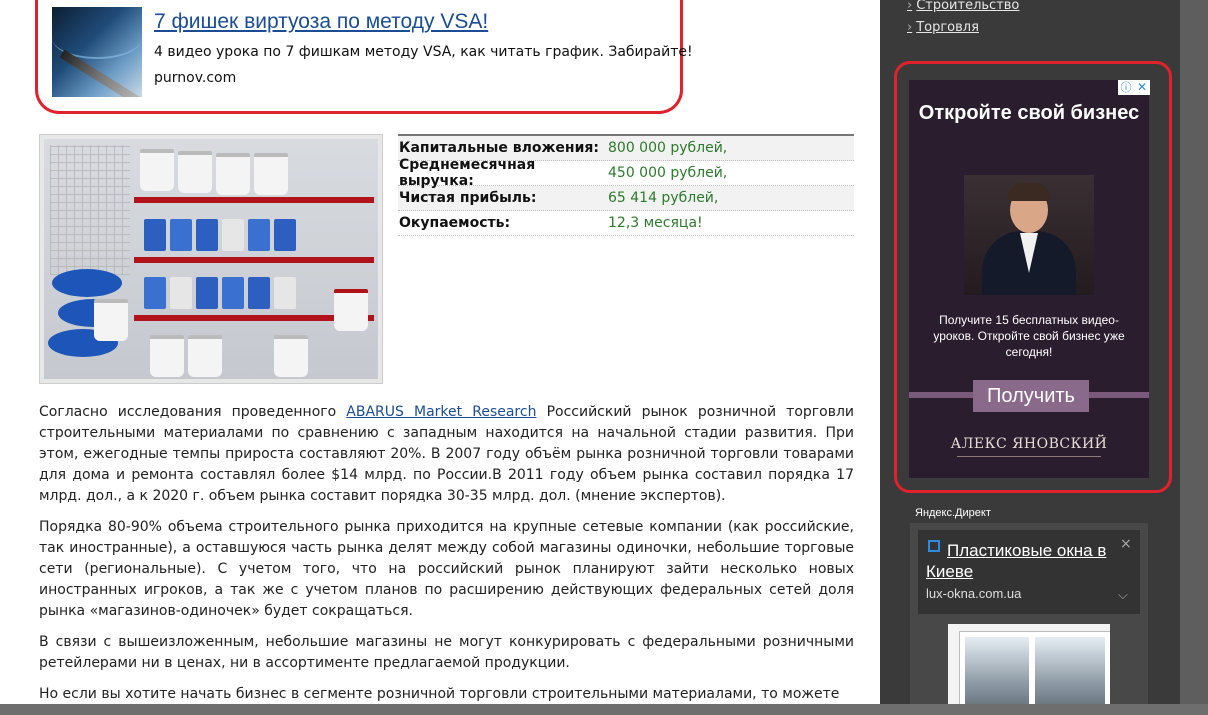  What do you see at coordinates (195, 78) in the screenshot?
I see `ad-domain: purnov.com` at bounding box center [195, 78].